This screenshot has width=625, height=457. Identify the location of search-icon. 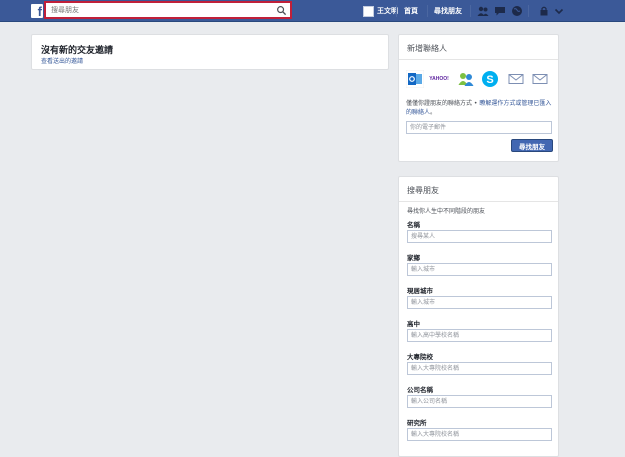
(281, 10).